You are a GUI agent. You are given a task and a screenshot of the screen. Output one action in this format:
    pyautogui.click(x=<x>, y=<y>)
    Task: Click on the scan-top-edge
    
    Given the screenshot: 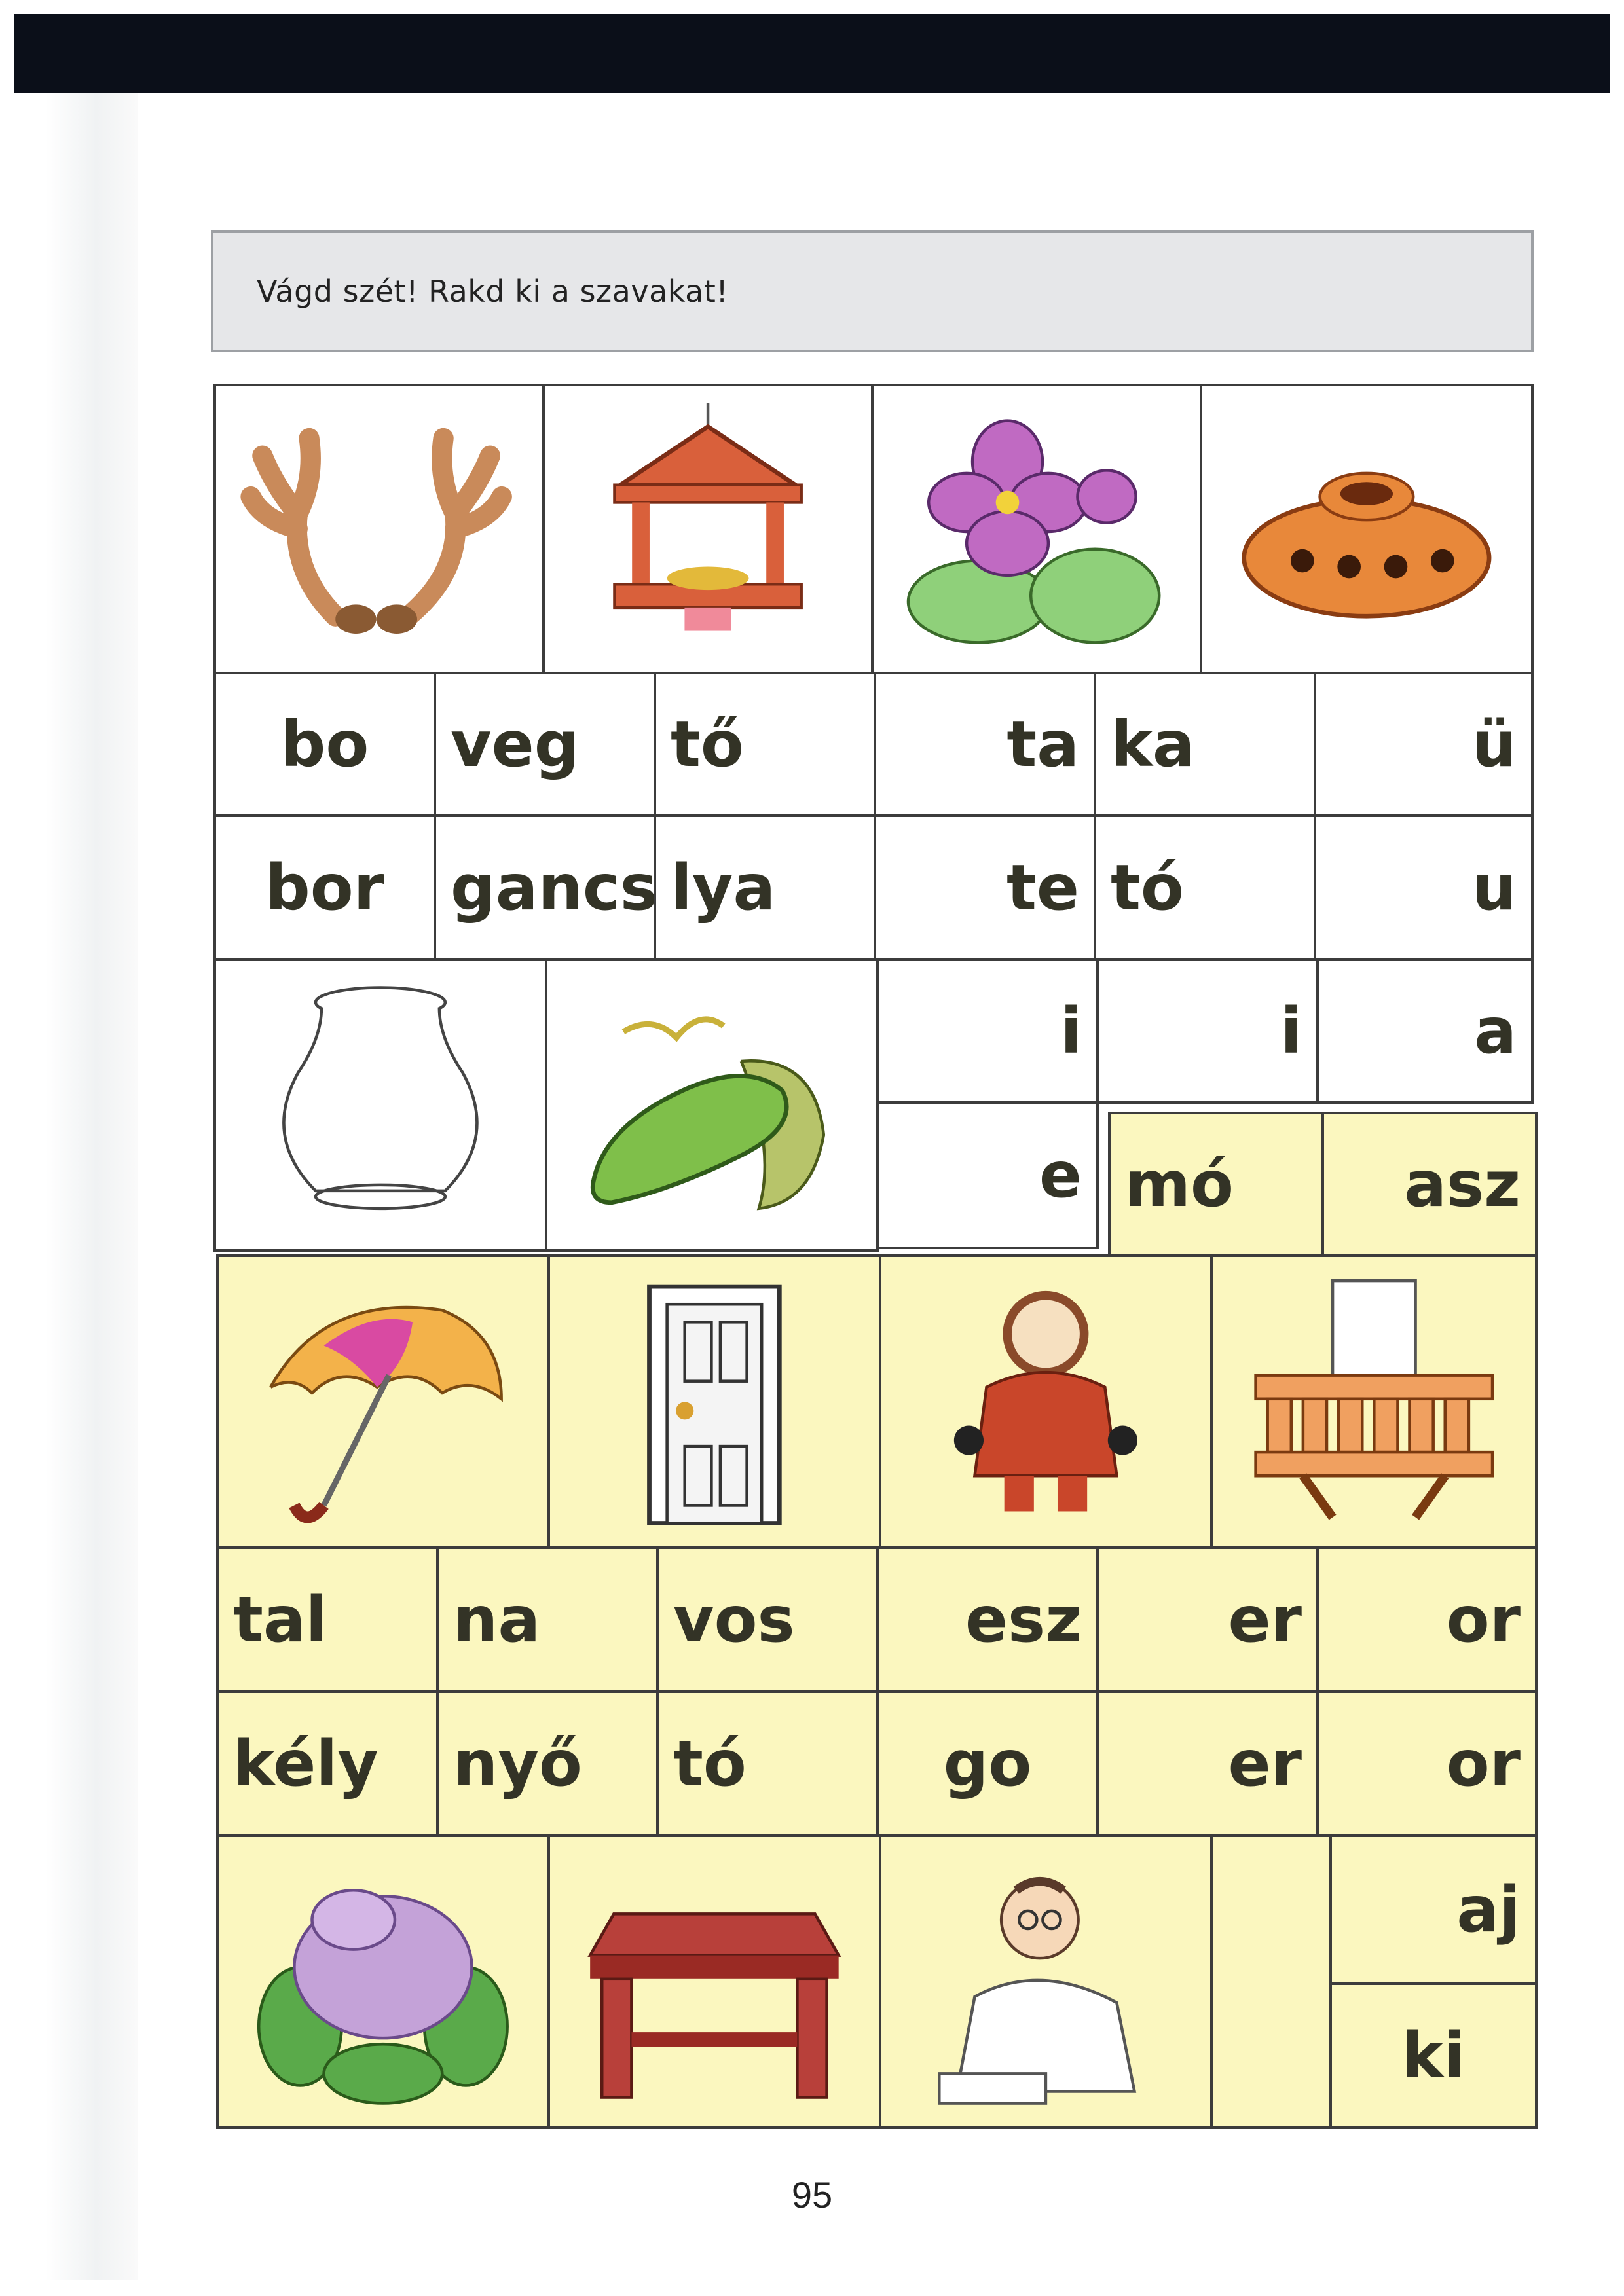 What is the action you would take?
    pyautogui.click(x=812, y=53)
    